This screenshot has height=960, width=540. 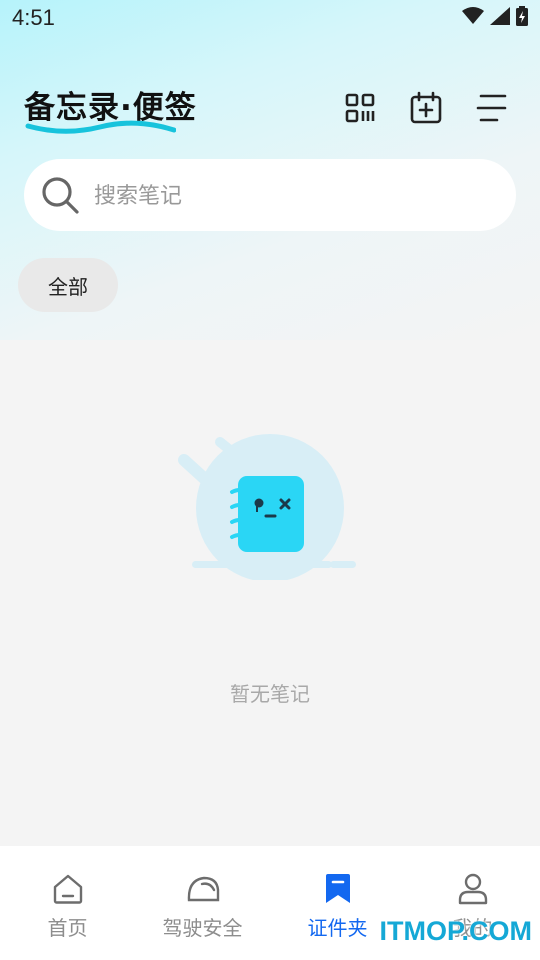 What do you see at coordinates (202, 928) in the screenshot?
I see `tab-label-driving-safety: 驾驶安全` at bounding box center [202, 928].